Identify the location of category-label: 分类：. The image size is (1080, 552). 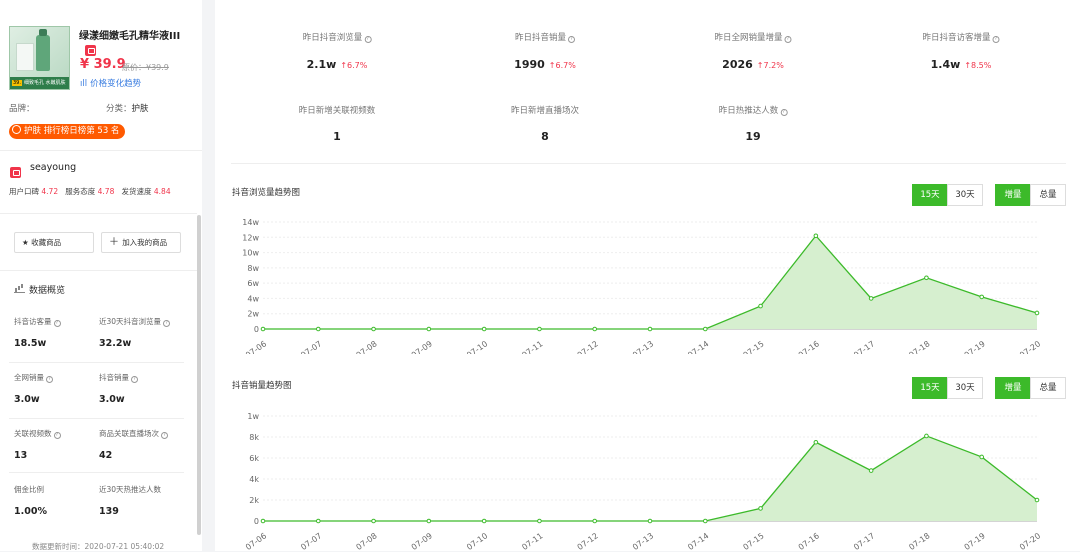
(119, 109).